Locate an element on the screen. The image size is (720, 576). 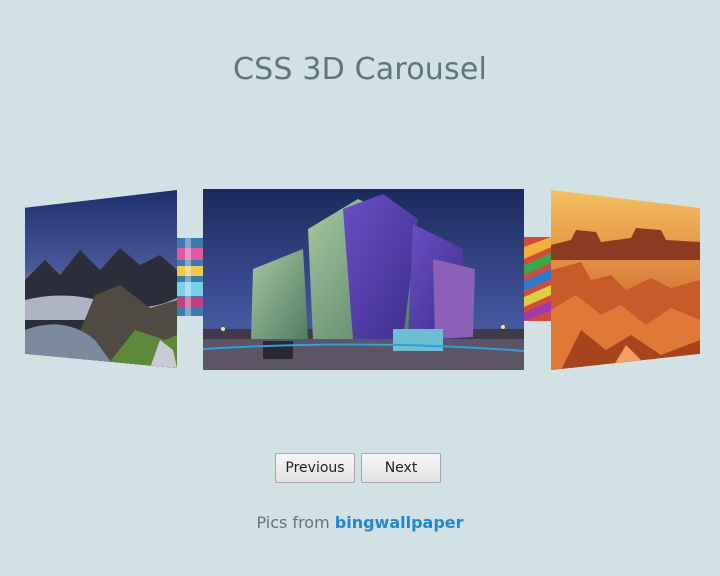
mountain-sunset-image is located at coordinates (101, 279).